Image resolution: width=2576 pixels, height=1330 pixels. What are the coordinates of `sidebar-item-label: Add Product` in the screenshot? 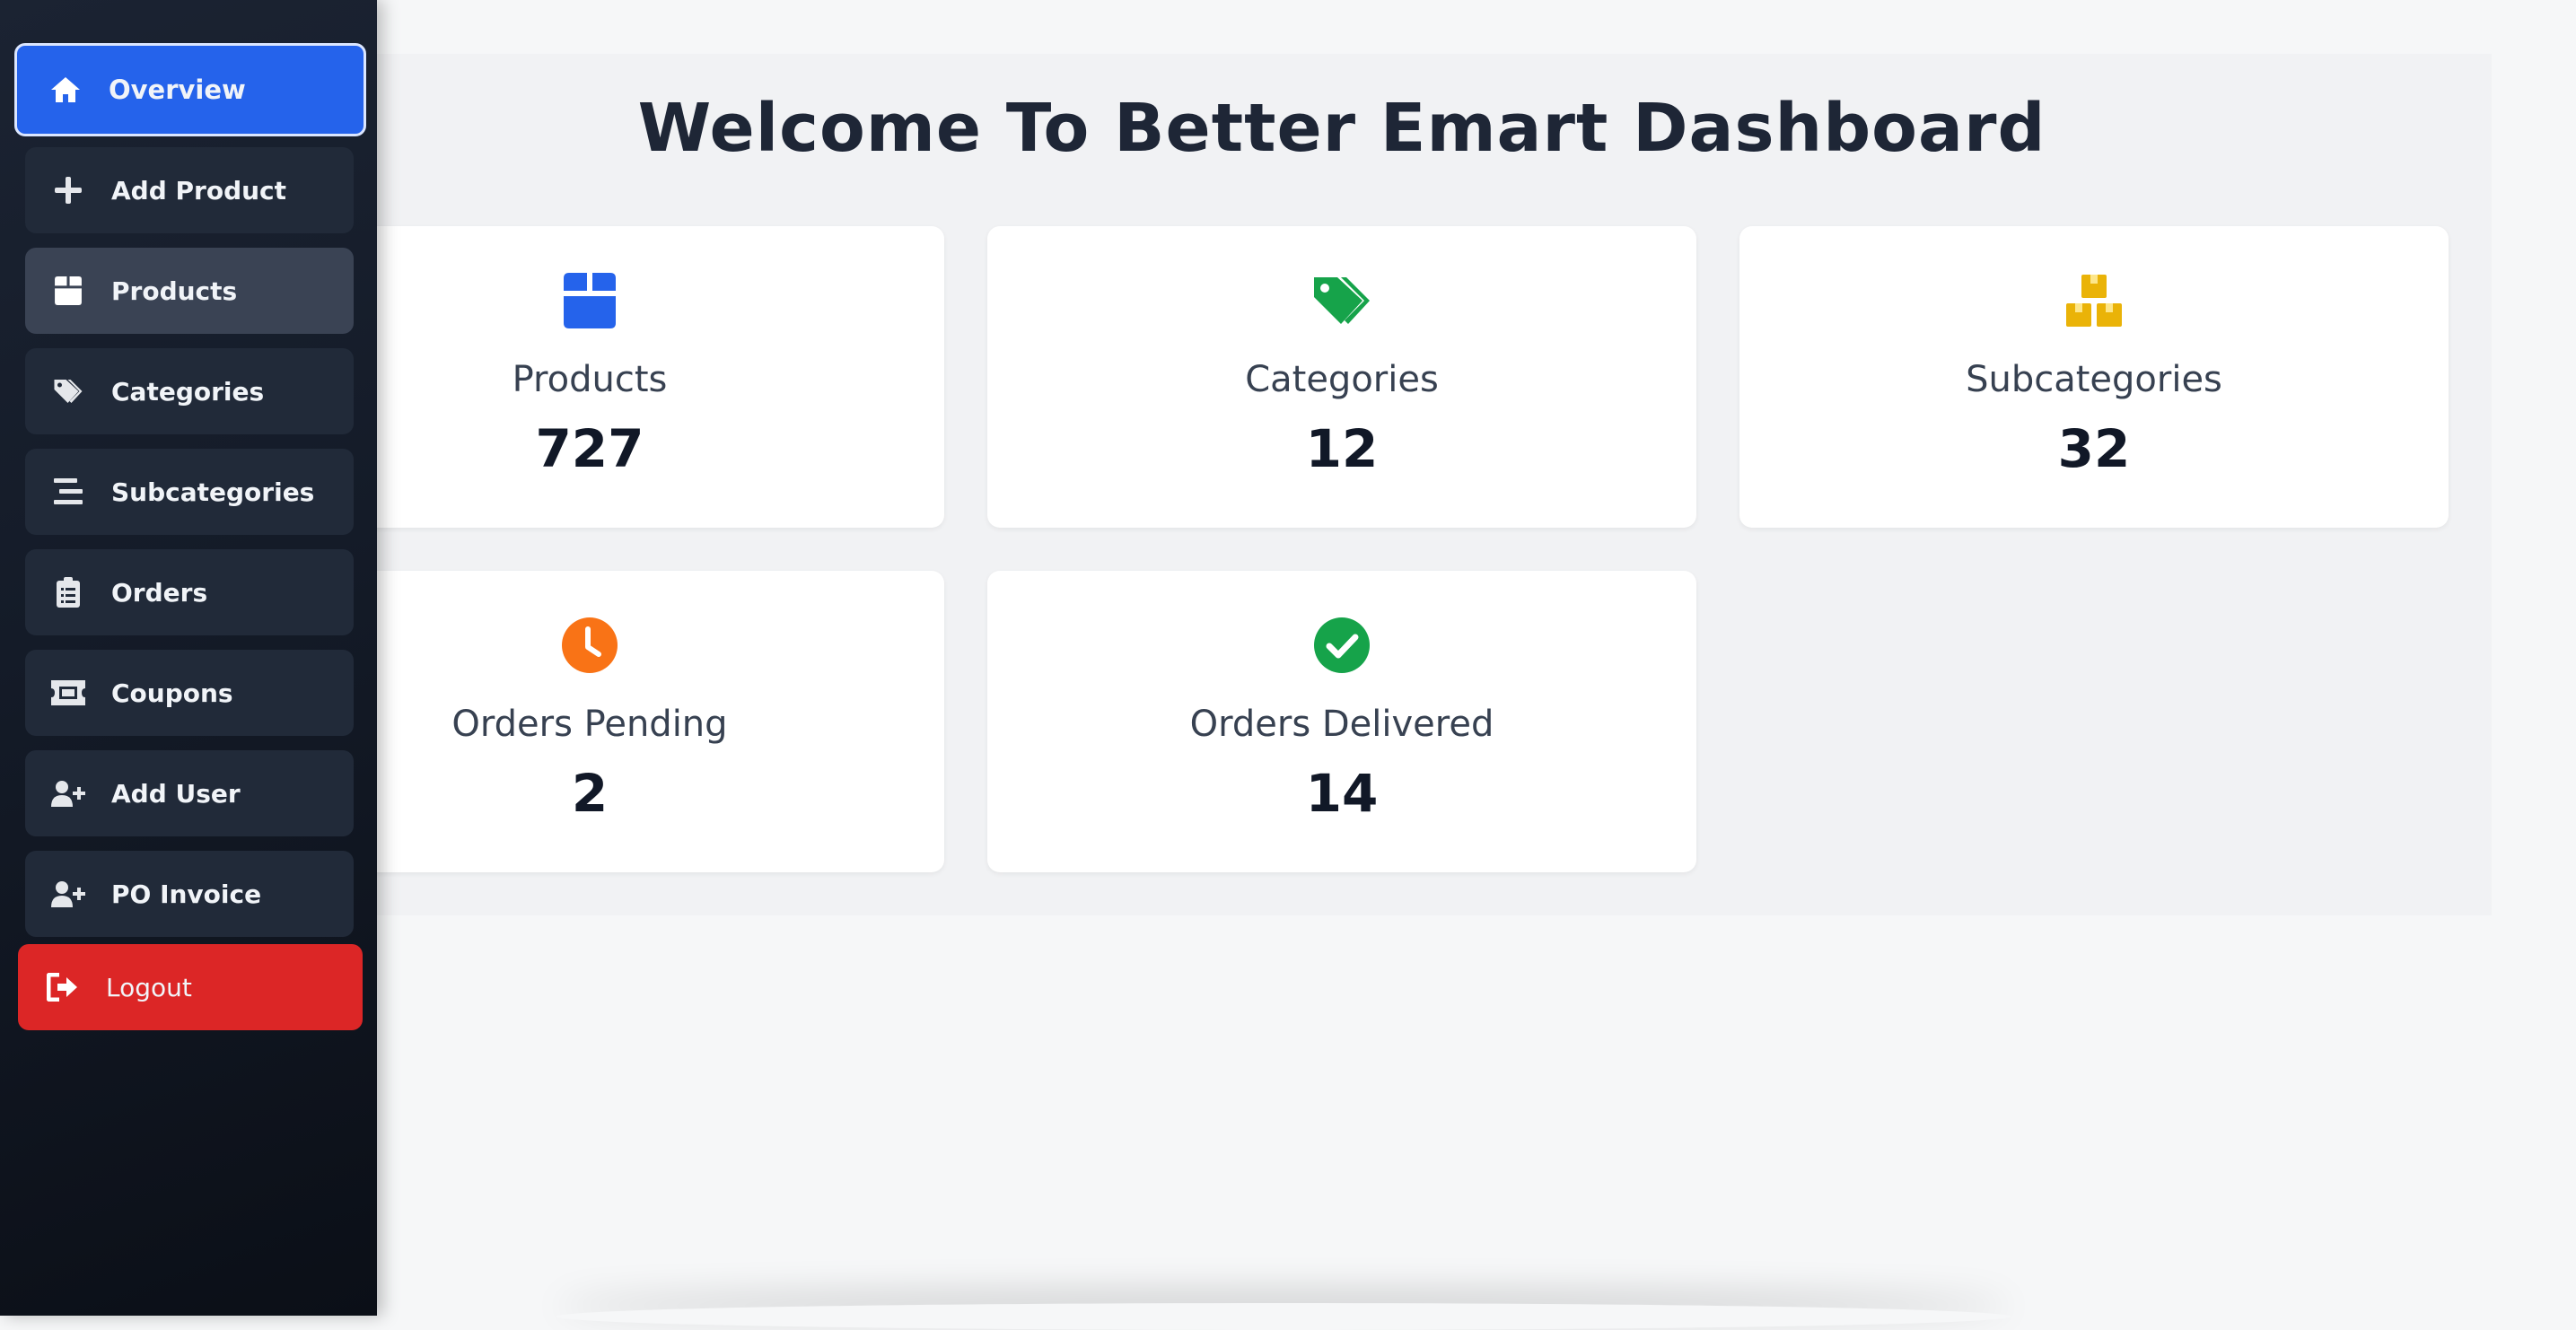 It's located at (199, 190).